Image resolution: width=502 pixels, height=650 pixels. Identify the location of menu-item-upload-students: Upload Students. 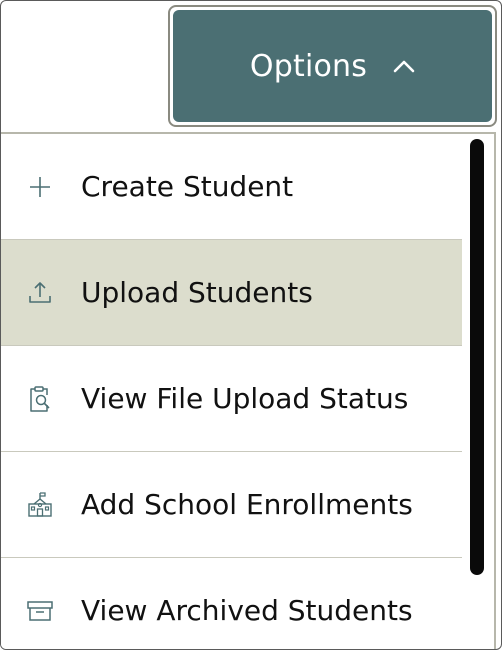
(231, 293).